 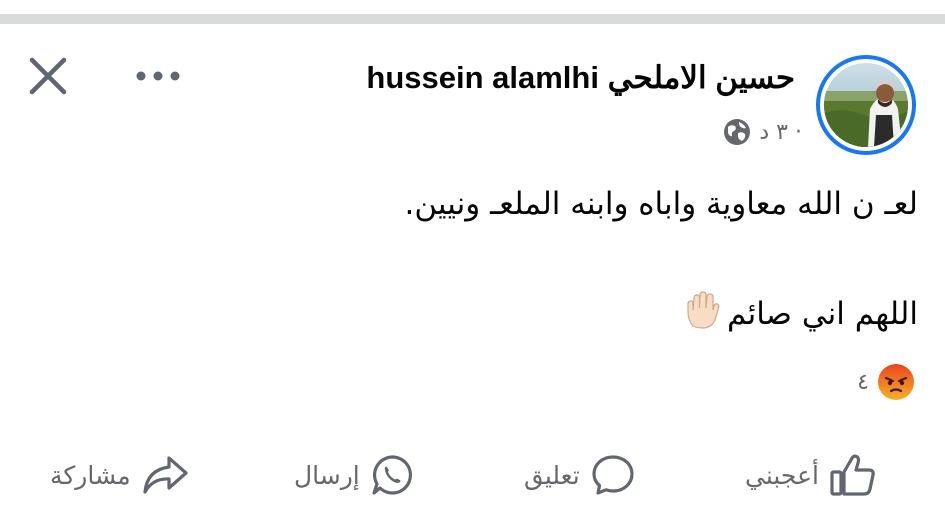 I want to click on globe-icon, so click(x=737, y=132).